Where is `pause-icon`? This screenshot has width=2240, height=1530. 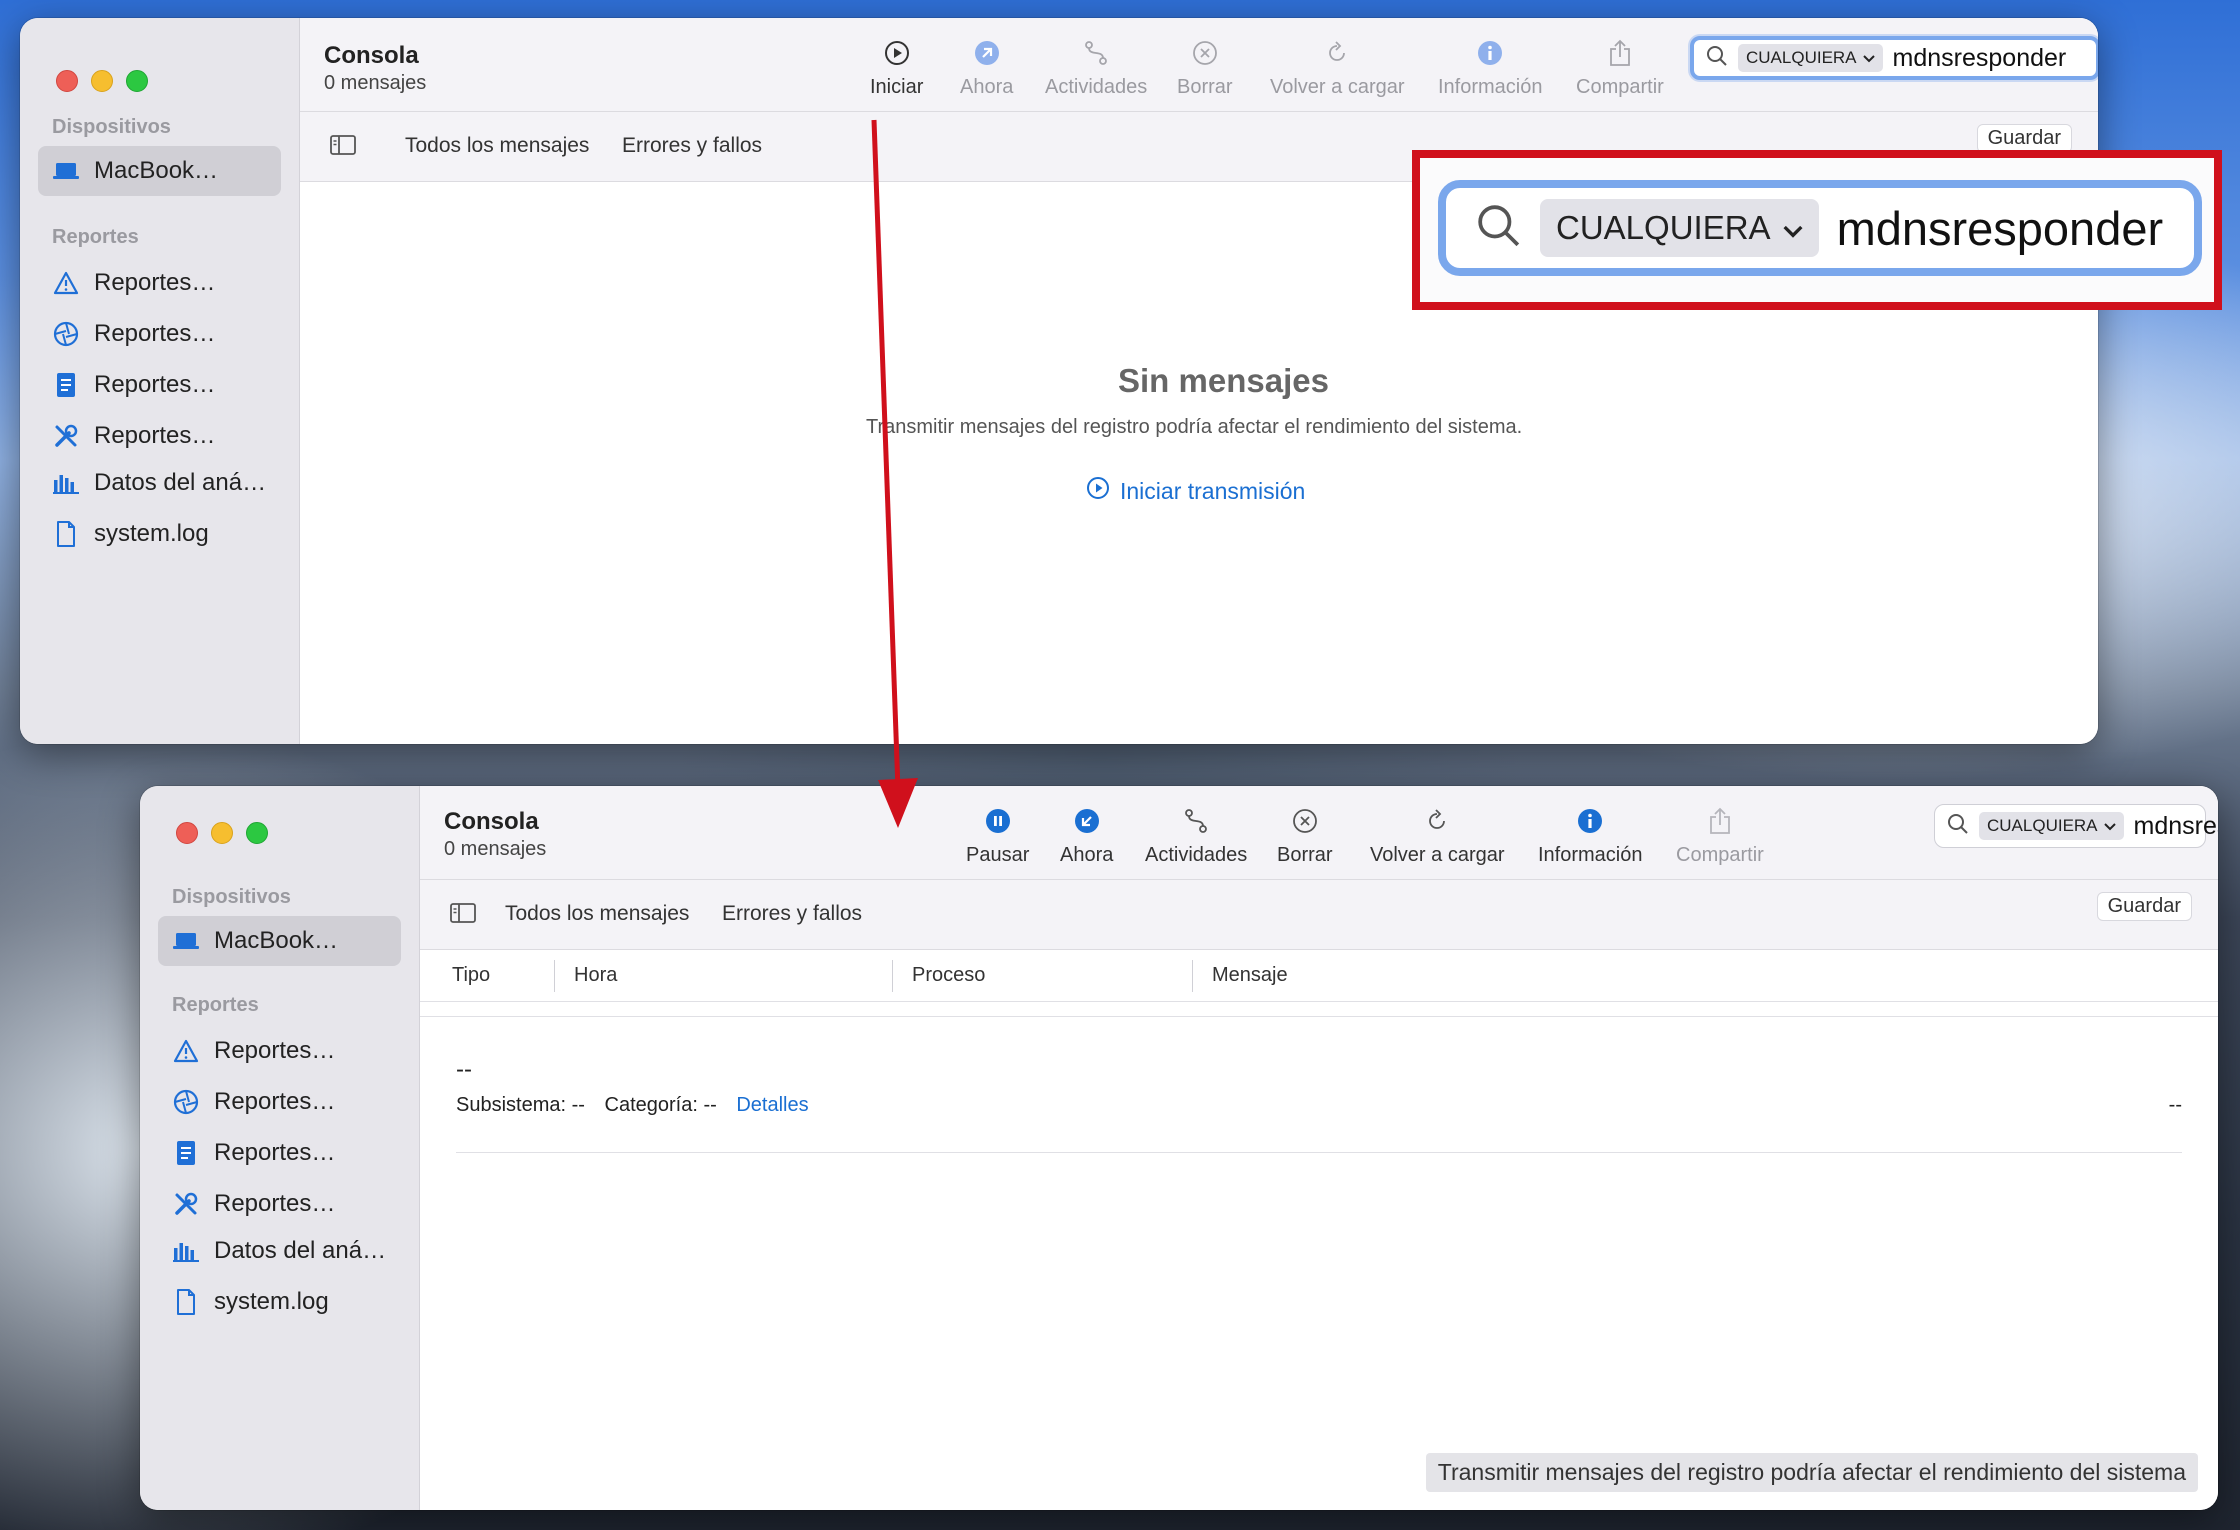
pause-icon is located at coordinates (998, 821).